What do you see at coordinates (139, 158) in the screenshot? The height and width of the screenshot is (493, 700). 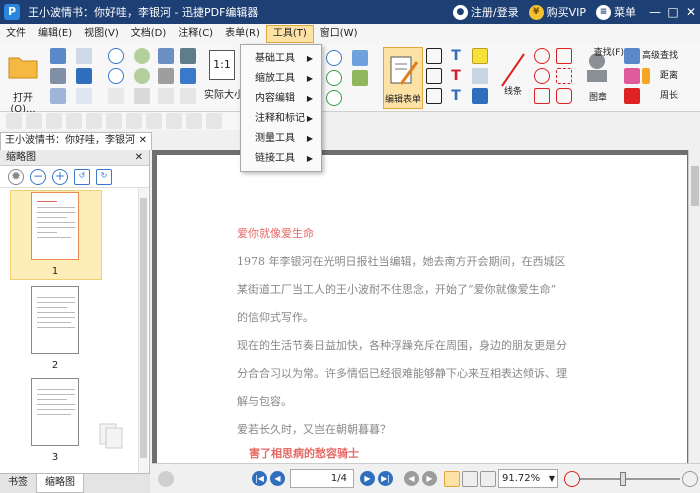 I see `close-panel-icon: ✕` at bounding box center [139, 158].